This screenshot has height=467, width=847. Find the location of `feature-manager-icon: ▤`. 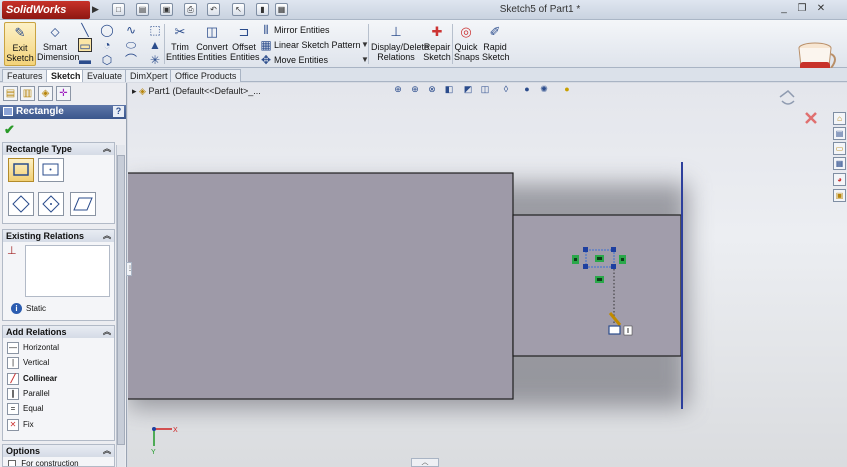

feature-manager-icon: ▤ is located at coordinates (10, 93).